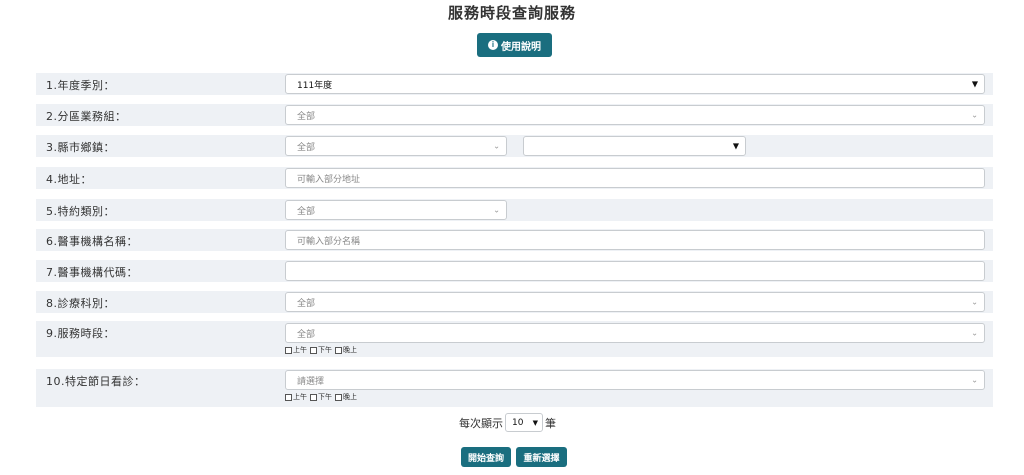 The image size is (1024, 475). What do you see at coordinates (69, 179) in the screenshot?
I see `address-label: 4.地址：` at bounding box center [69, 179].